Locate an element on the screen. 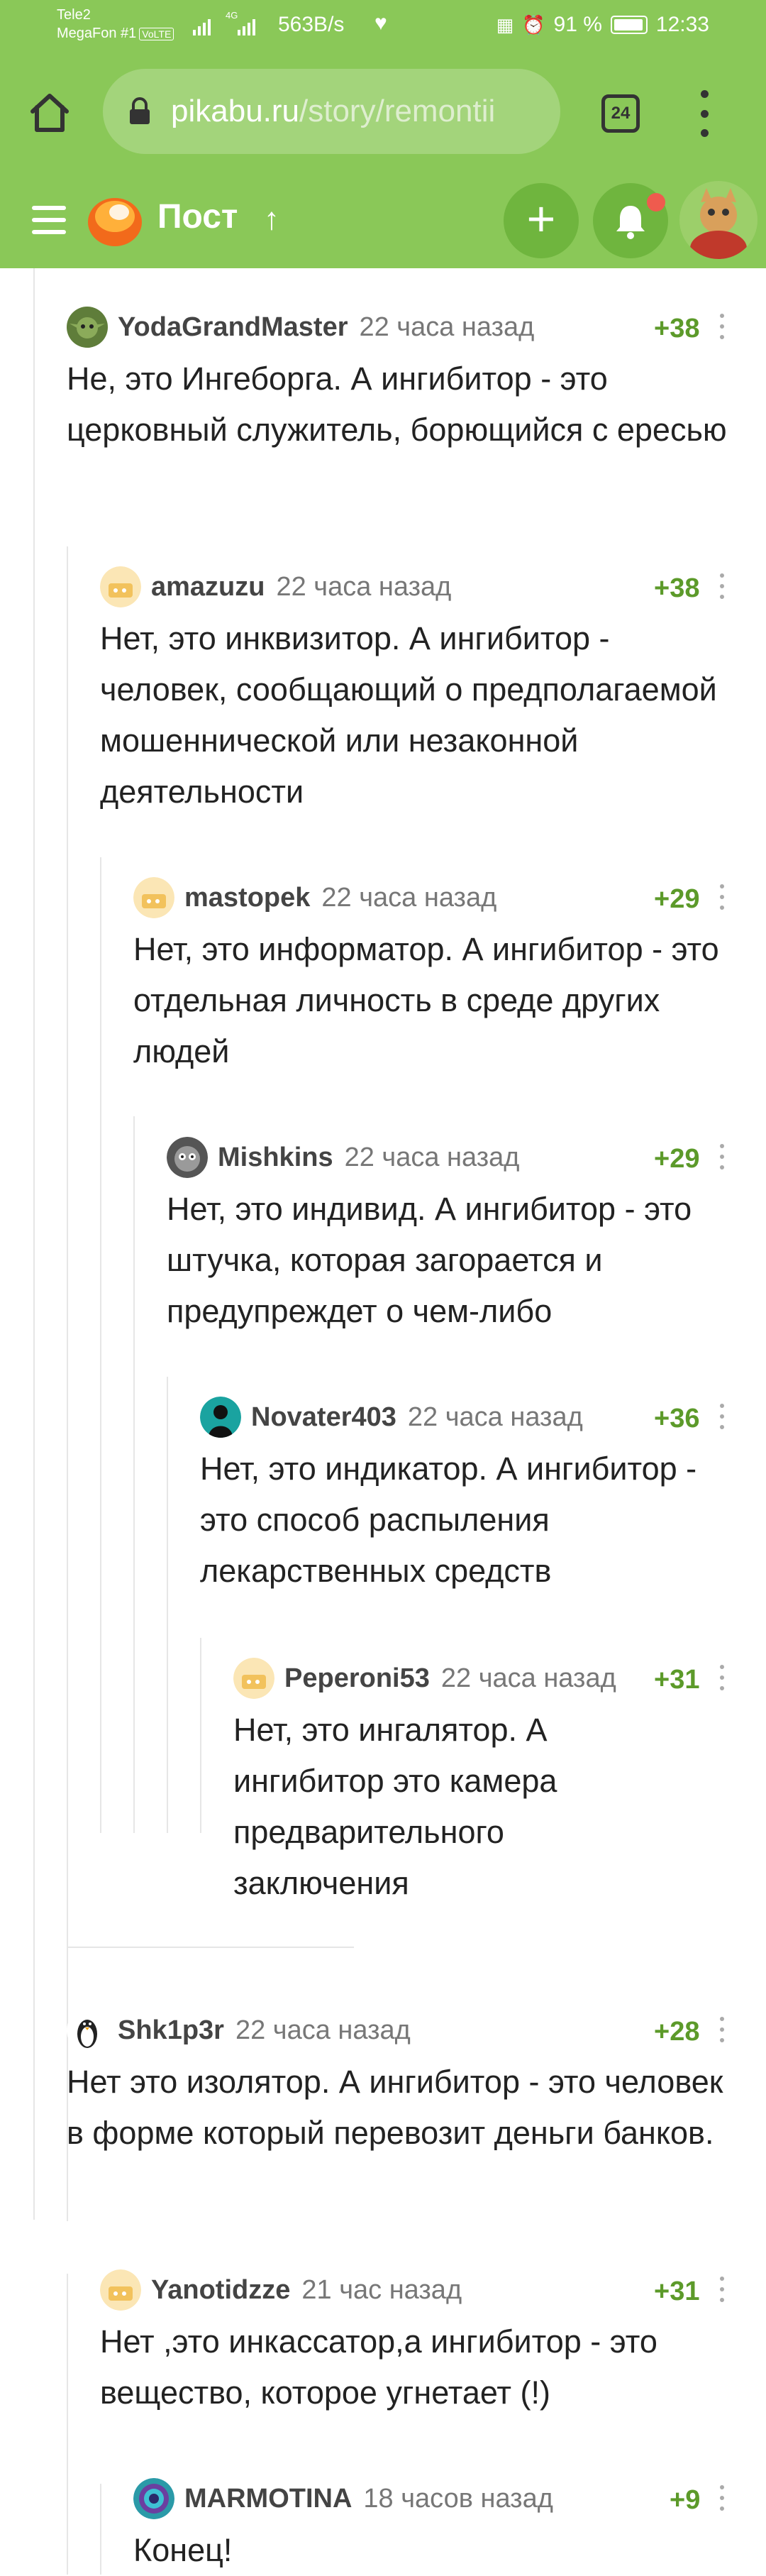  comment-time: 18 часов назад is located at coordinates (458, 2498).